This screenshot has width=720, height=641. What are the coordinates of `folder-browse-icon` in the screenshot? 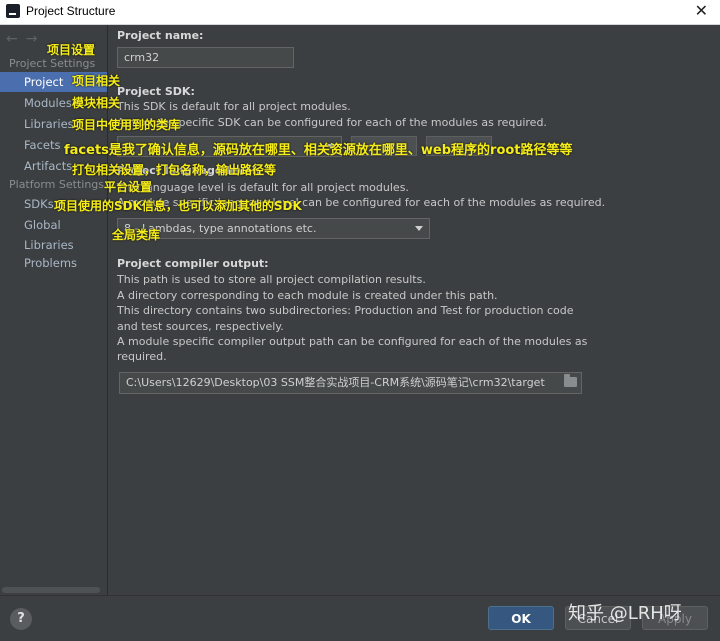 It's located at (570, 380).